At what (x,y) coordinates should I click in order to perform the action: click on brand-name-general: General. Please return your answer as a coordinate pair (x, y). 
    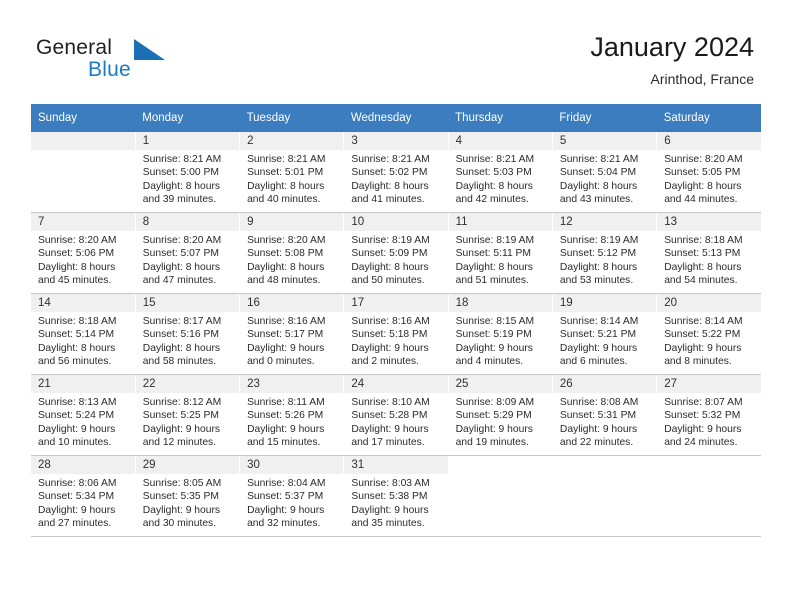
    Looking at the image, I should click on (74, 47).